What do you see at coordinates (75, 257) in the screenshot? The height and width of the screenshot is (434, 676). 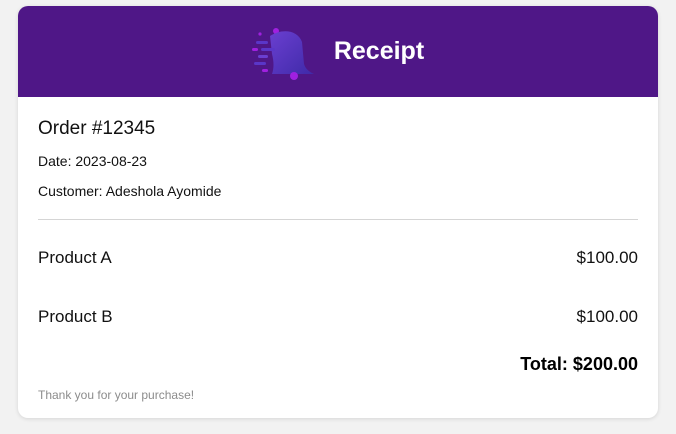 I see `item-name: Product A` at bounding box center [75, 257].